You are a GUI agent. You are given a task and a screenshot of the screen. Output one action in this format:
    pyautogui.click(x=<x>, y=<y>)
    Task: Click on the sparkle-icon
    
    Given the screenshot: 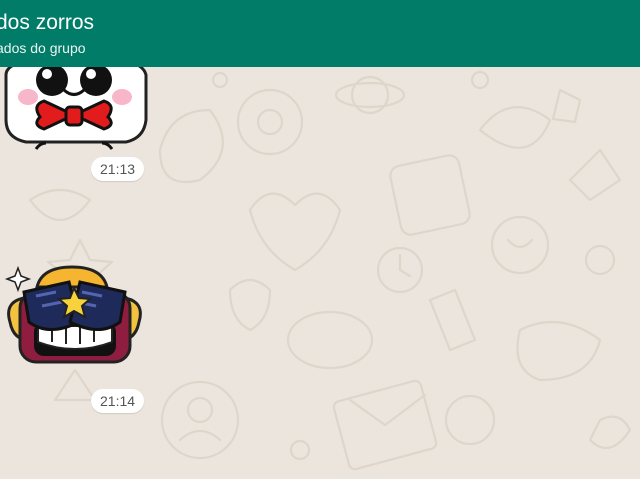 What is the action you would take?
    pyautogui.click(x=18, y=279)
    